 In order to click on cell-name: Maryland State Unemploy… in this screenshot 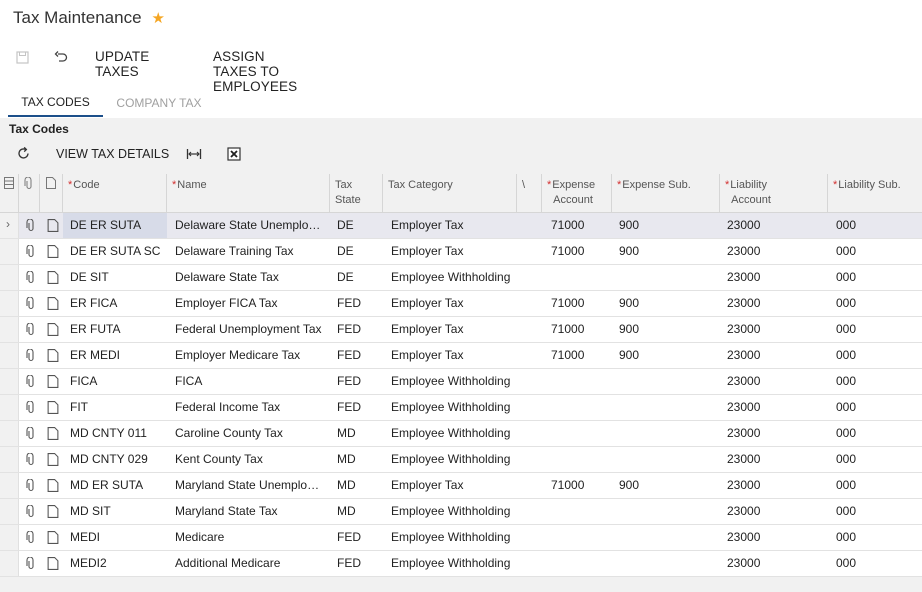, I will do `click(250, 485)`.